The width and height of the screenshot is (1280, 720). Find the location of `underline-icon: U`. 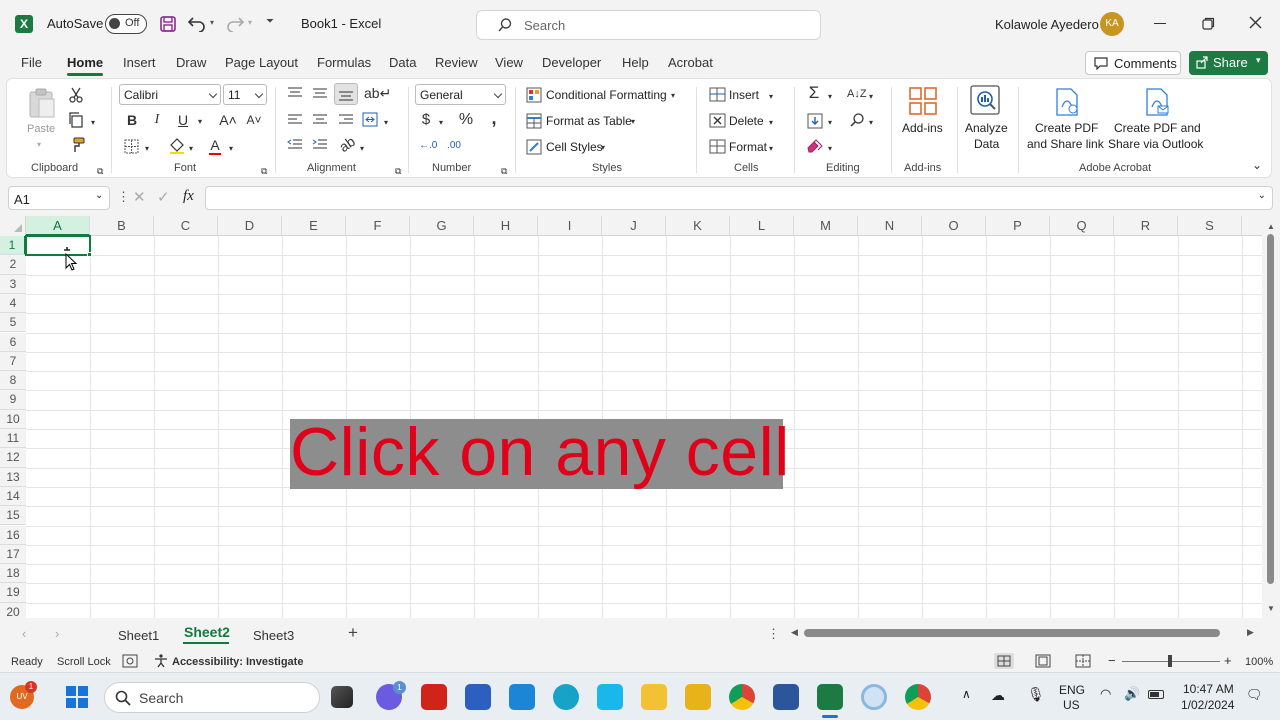

underline-icon: U is located at coordinates (183, 120).